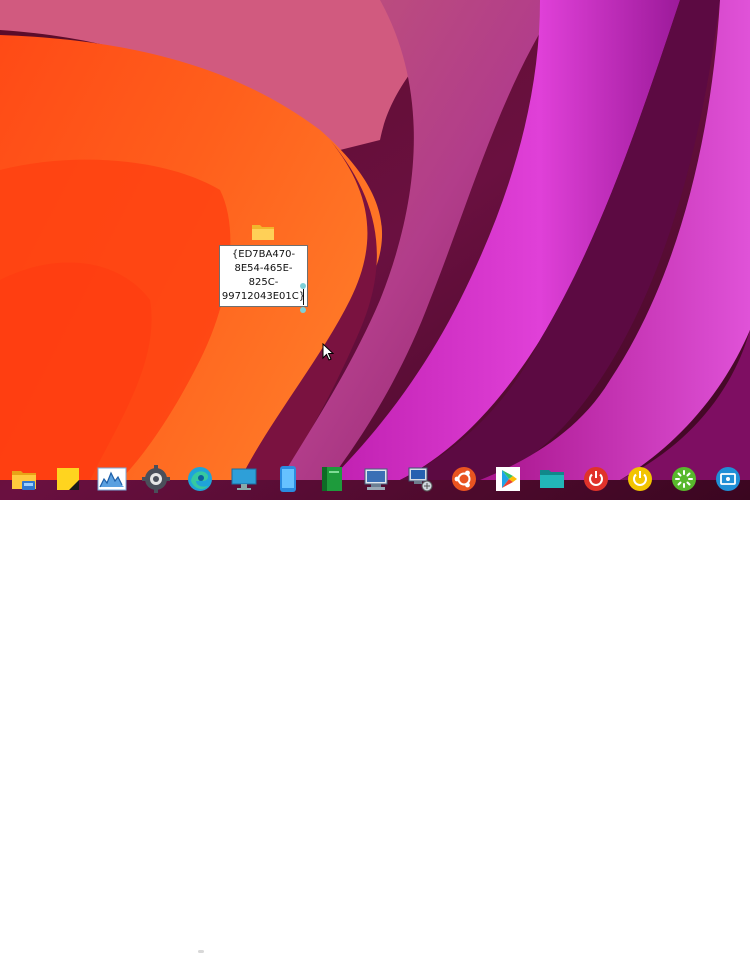 The width and height of the screenshot is (750, 953). I want to click on power-yellow-icon, so click(640, 479).